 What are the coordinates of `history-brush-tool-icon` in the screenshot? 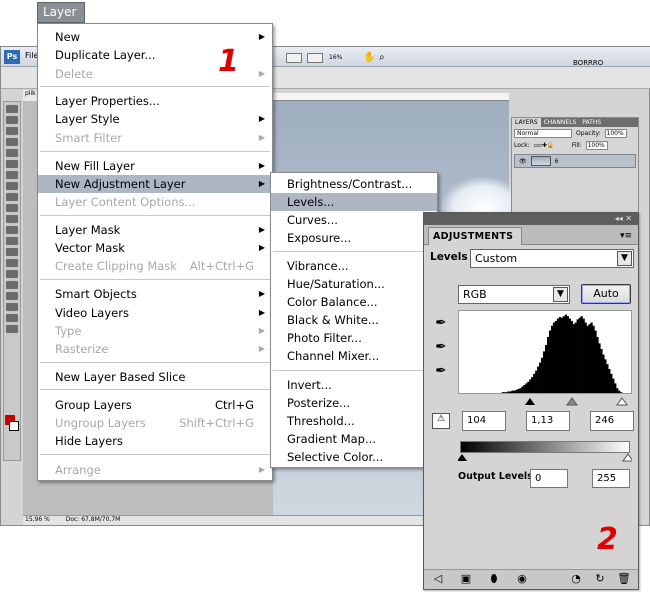 It's located at (12, 208).